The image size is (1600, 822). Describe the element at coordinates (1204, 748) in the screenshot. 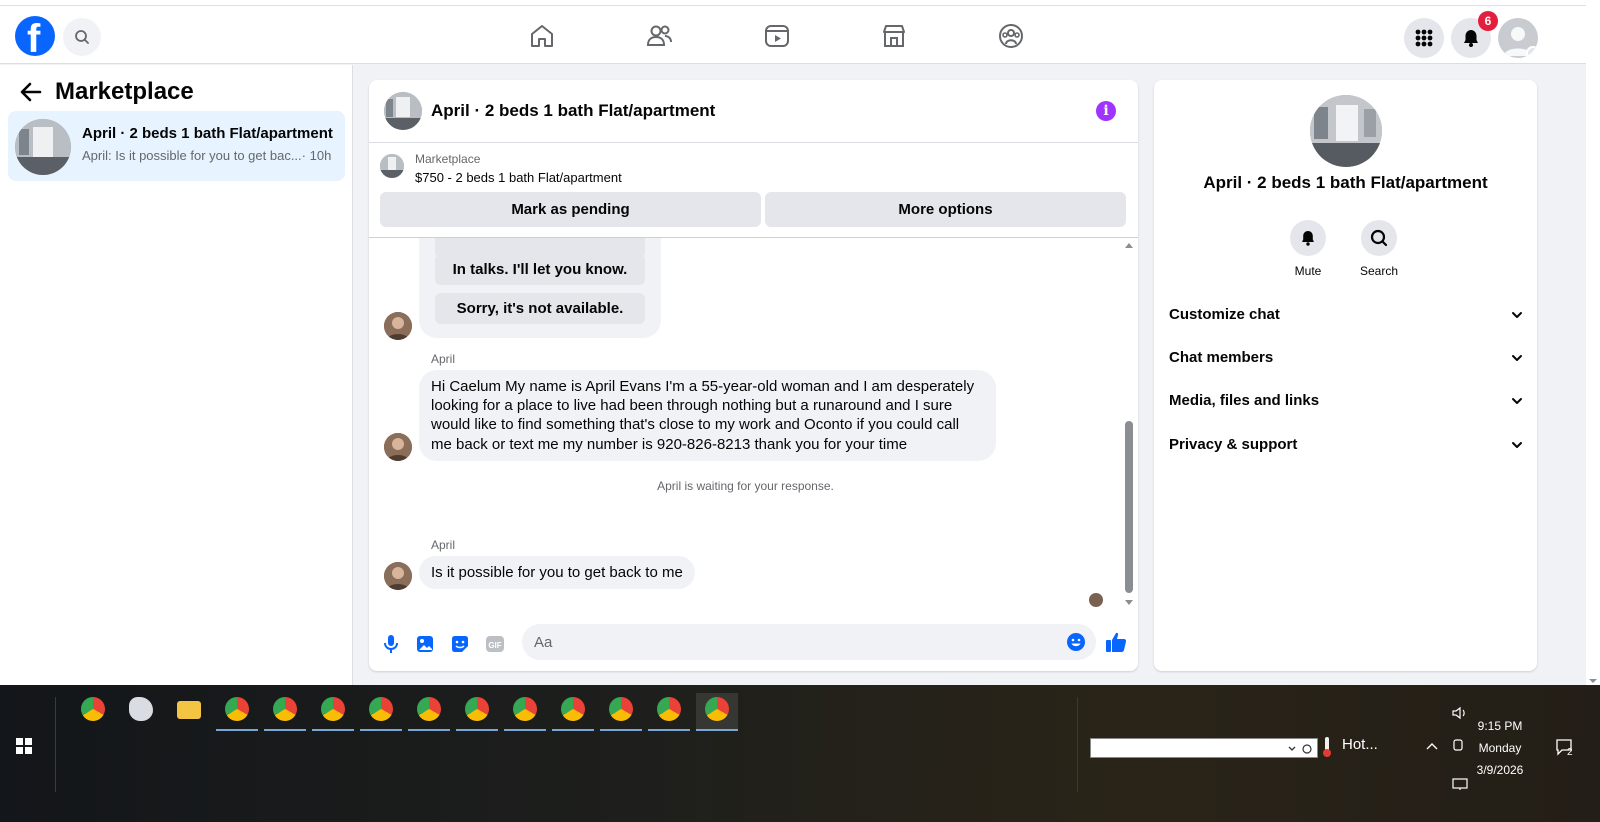

I see `taskbar-toolbar-input` at that location.